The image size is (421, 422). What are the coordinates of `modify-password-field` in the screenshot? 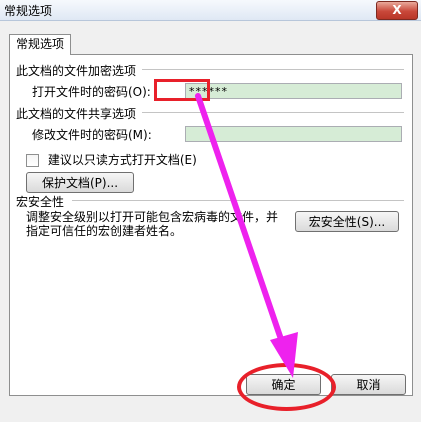 It's located at (293, 134).